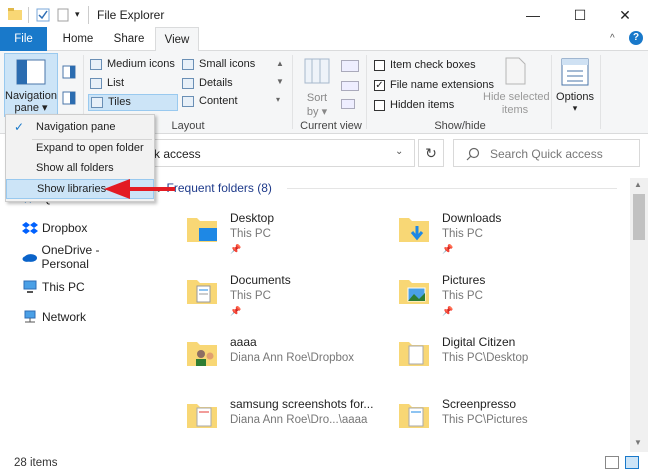 The height and width of the screenshot is (474, 648). Describe the element at coordinates (350, 86) in the screenshot. I see `add-columns-icon` at that location.